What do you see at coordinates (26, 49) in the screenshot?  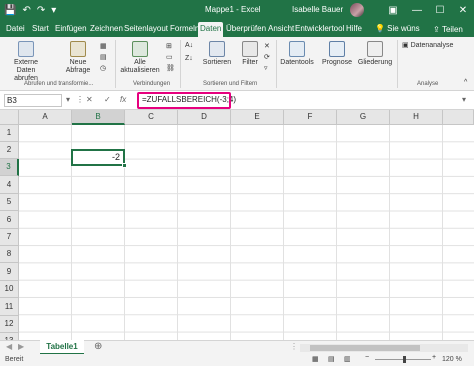 I see `database-icon` at bounding box center [26, 49].